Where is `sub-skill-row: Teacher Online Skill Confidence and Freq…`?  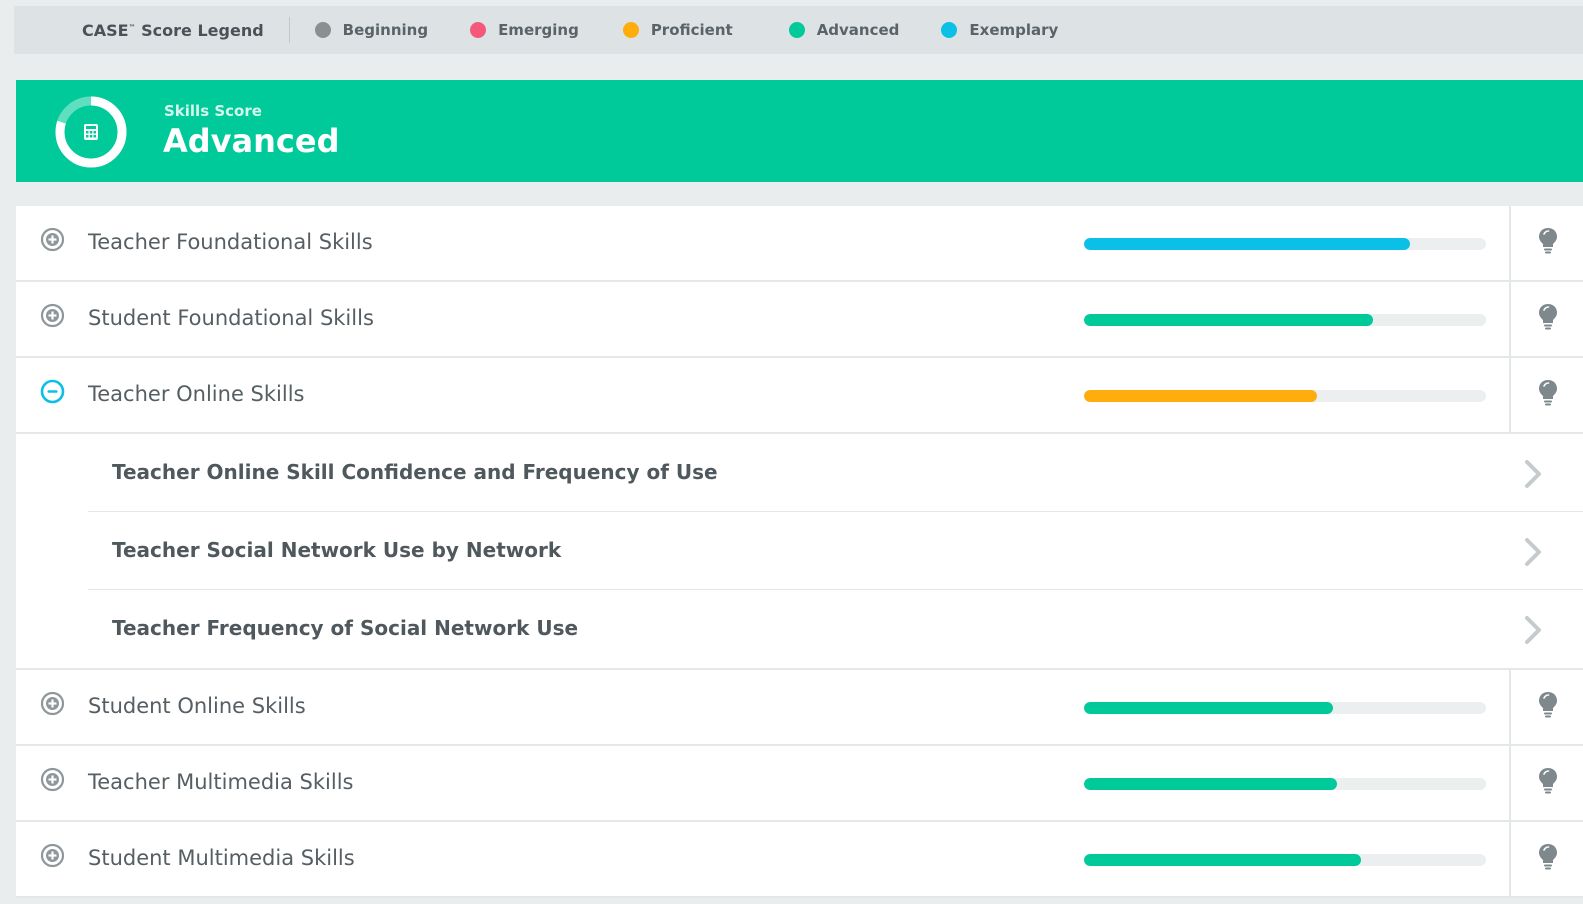
sub-skill-row: Teacher Online Skill Confidence and Freq… is located at coordinates (835, 473).